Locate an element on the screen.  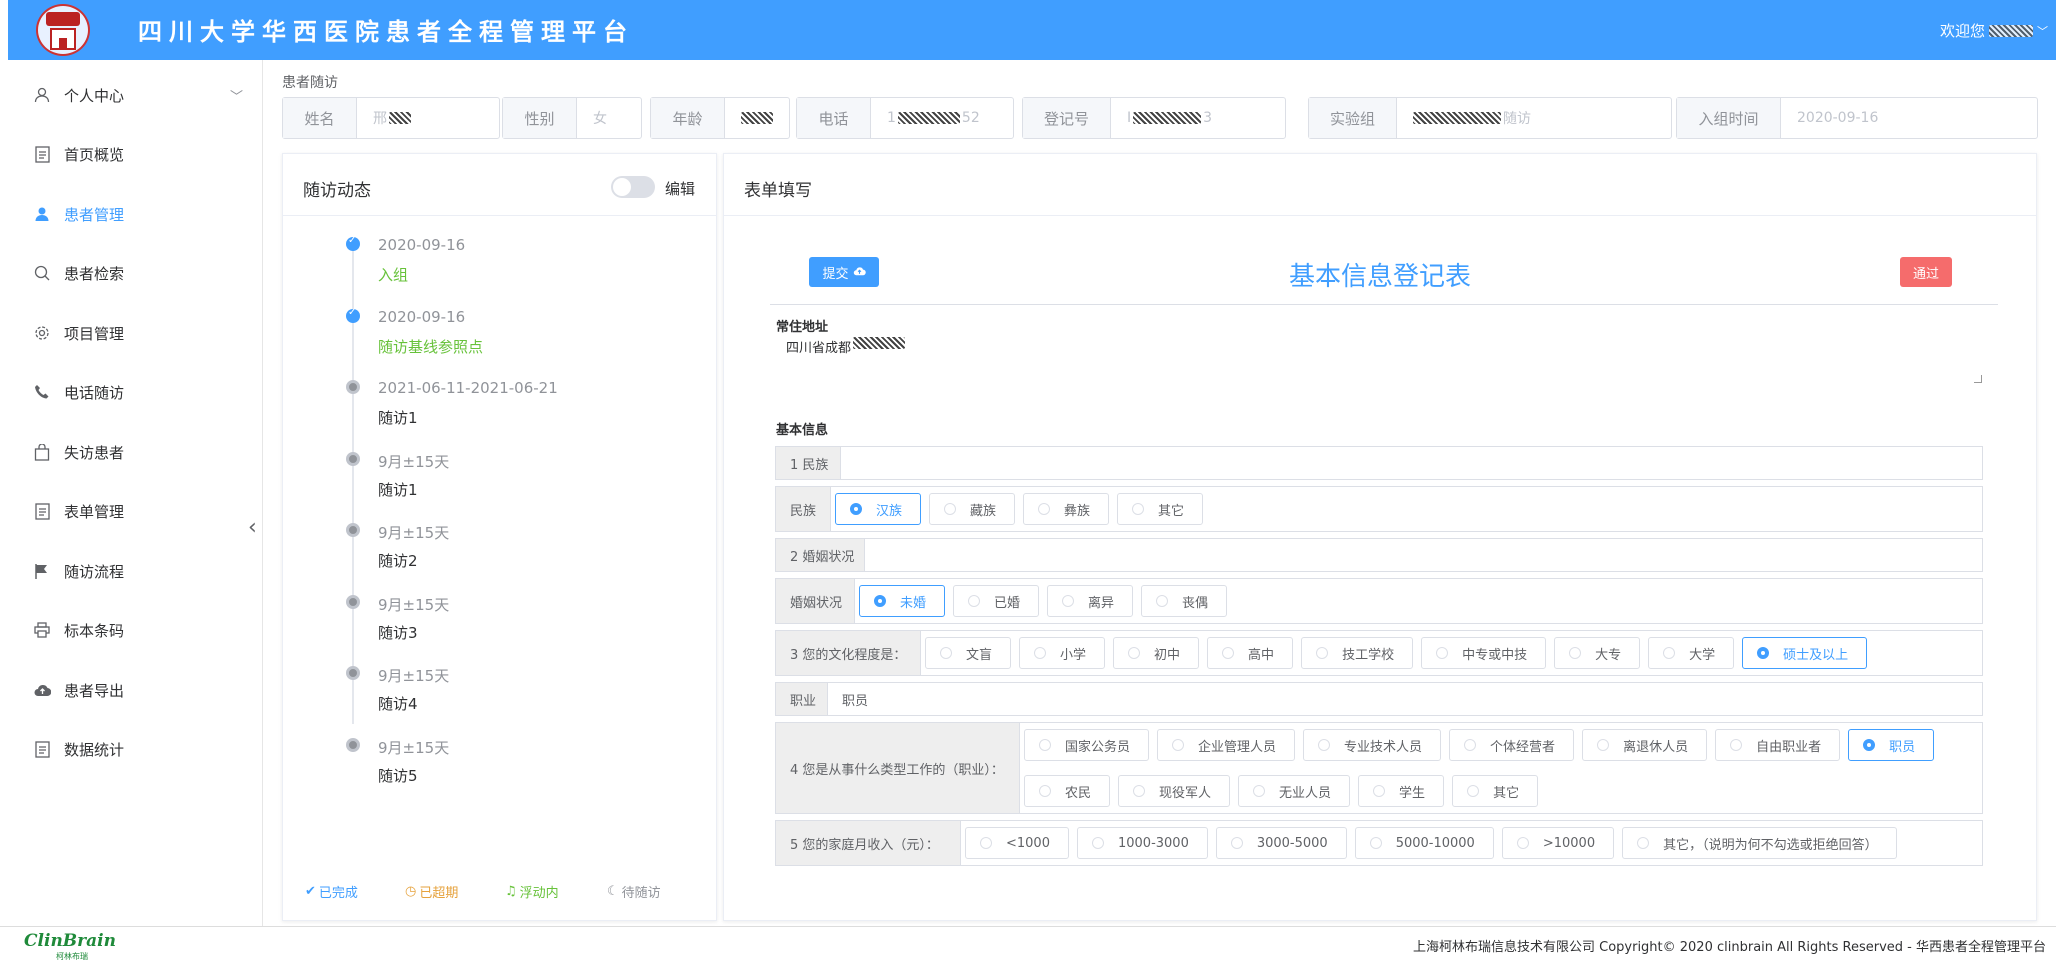
timeline-label: 入组 is located at coordinates (393, 274).